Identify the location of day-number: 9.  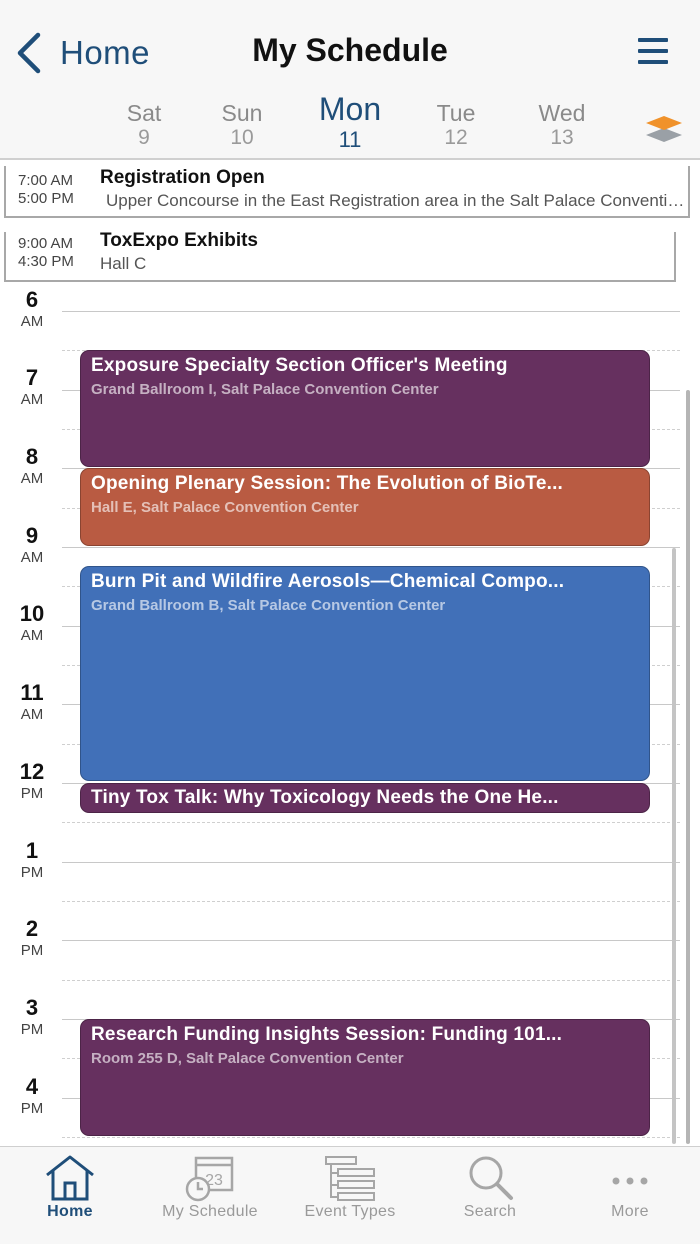
(144, 137).